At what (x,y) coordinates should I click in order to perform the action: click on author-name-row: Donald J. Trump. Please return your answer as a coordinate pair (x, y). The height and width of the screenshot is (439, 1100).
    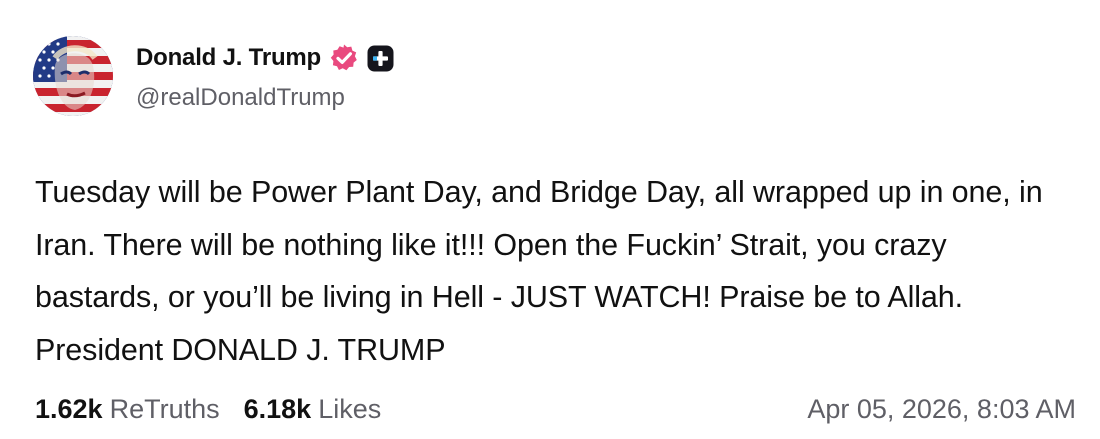
    Looking at the image, I should click on (265, 58).